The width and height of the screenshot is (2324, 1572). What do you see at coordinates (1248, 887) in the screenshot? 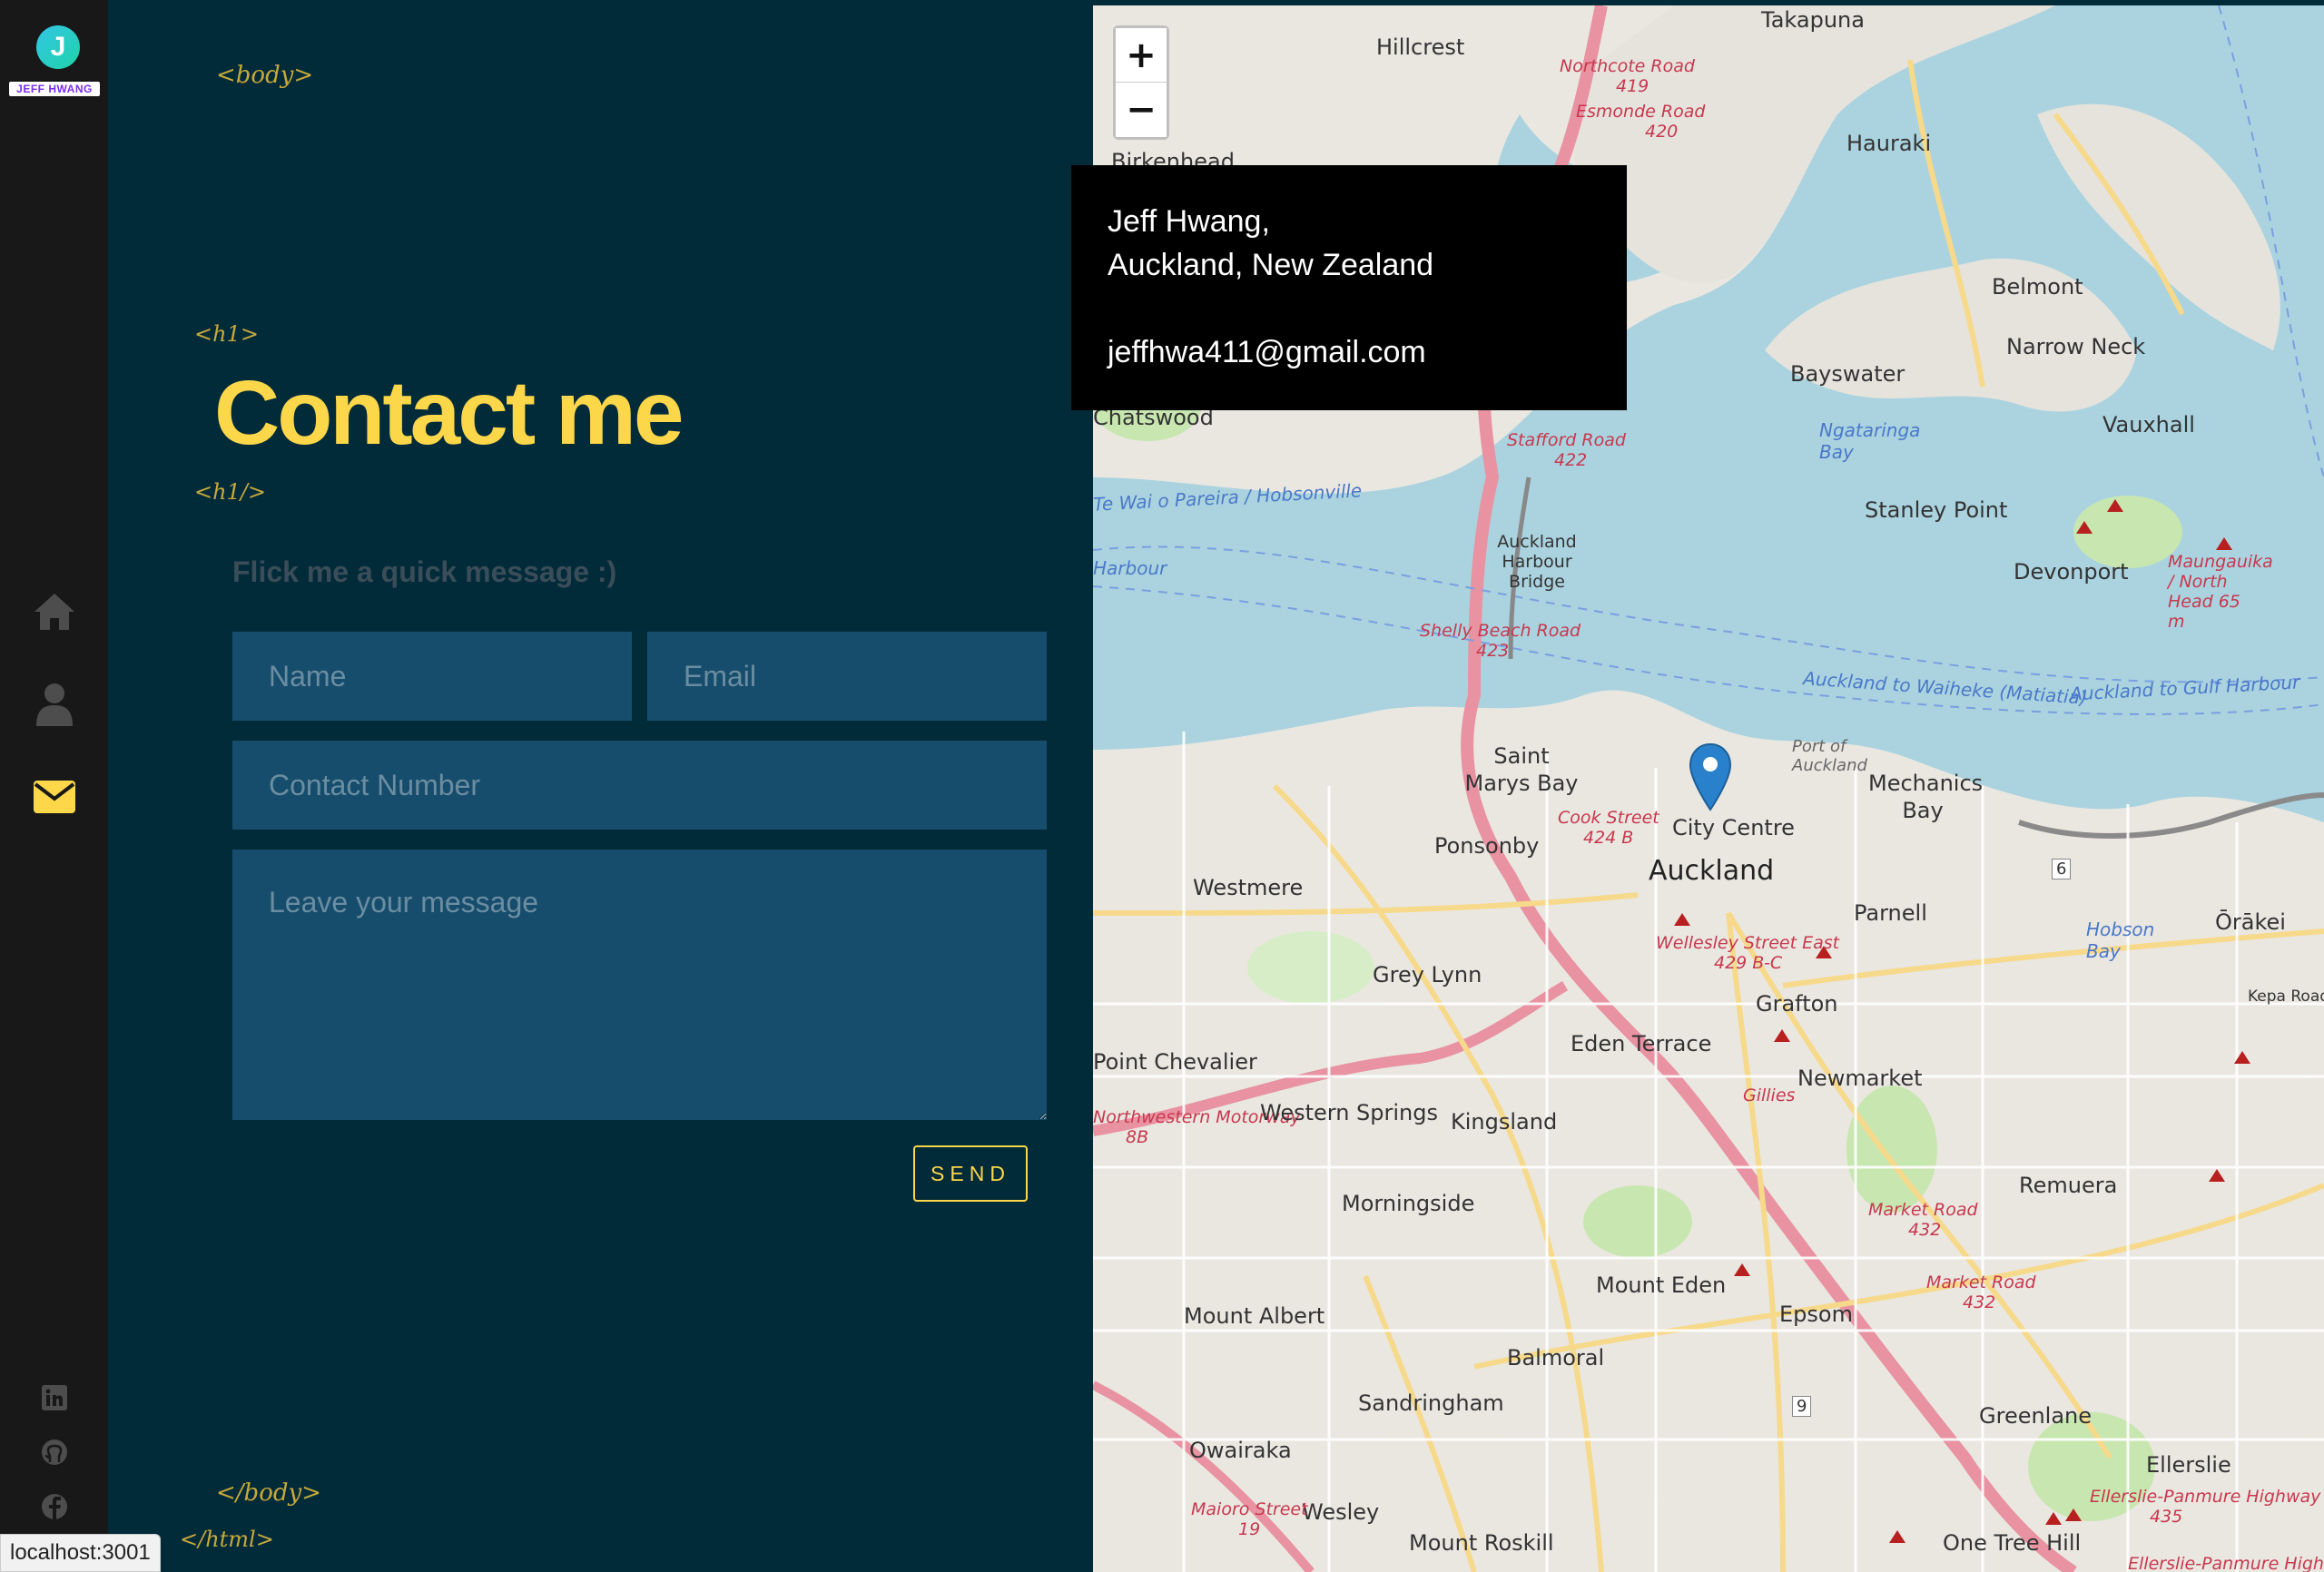
I see `map-label: Westmere` at bounding box center [1248, 887].